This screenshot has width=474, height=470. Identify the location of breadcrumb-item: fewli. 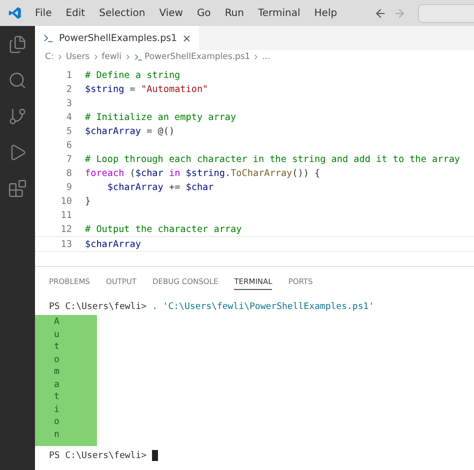
(112, 57).